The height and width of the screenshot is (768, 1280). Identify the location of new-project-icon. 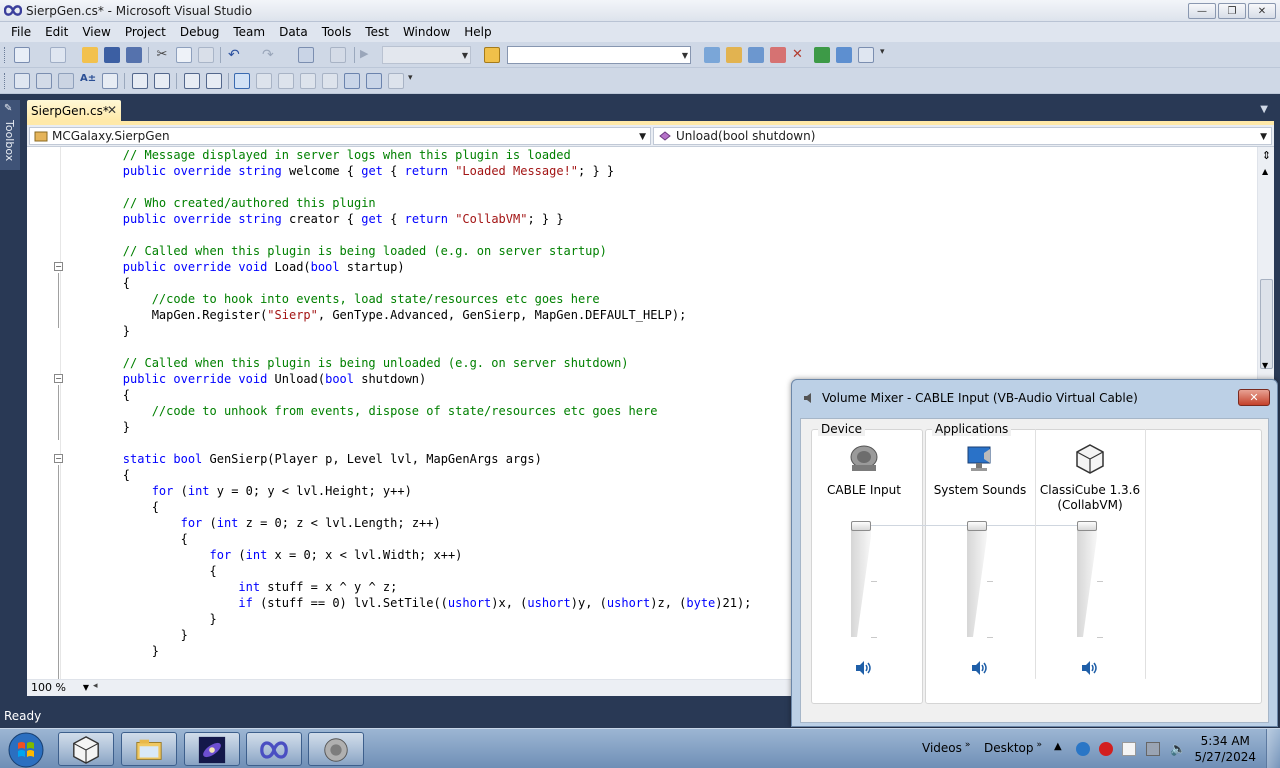
(22, 55).